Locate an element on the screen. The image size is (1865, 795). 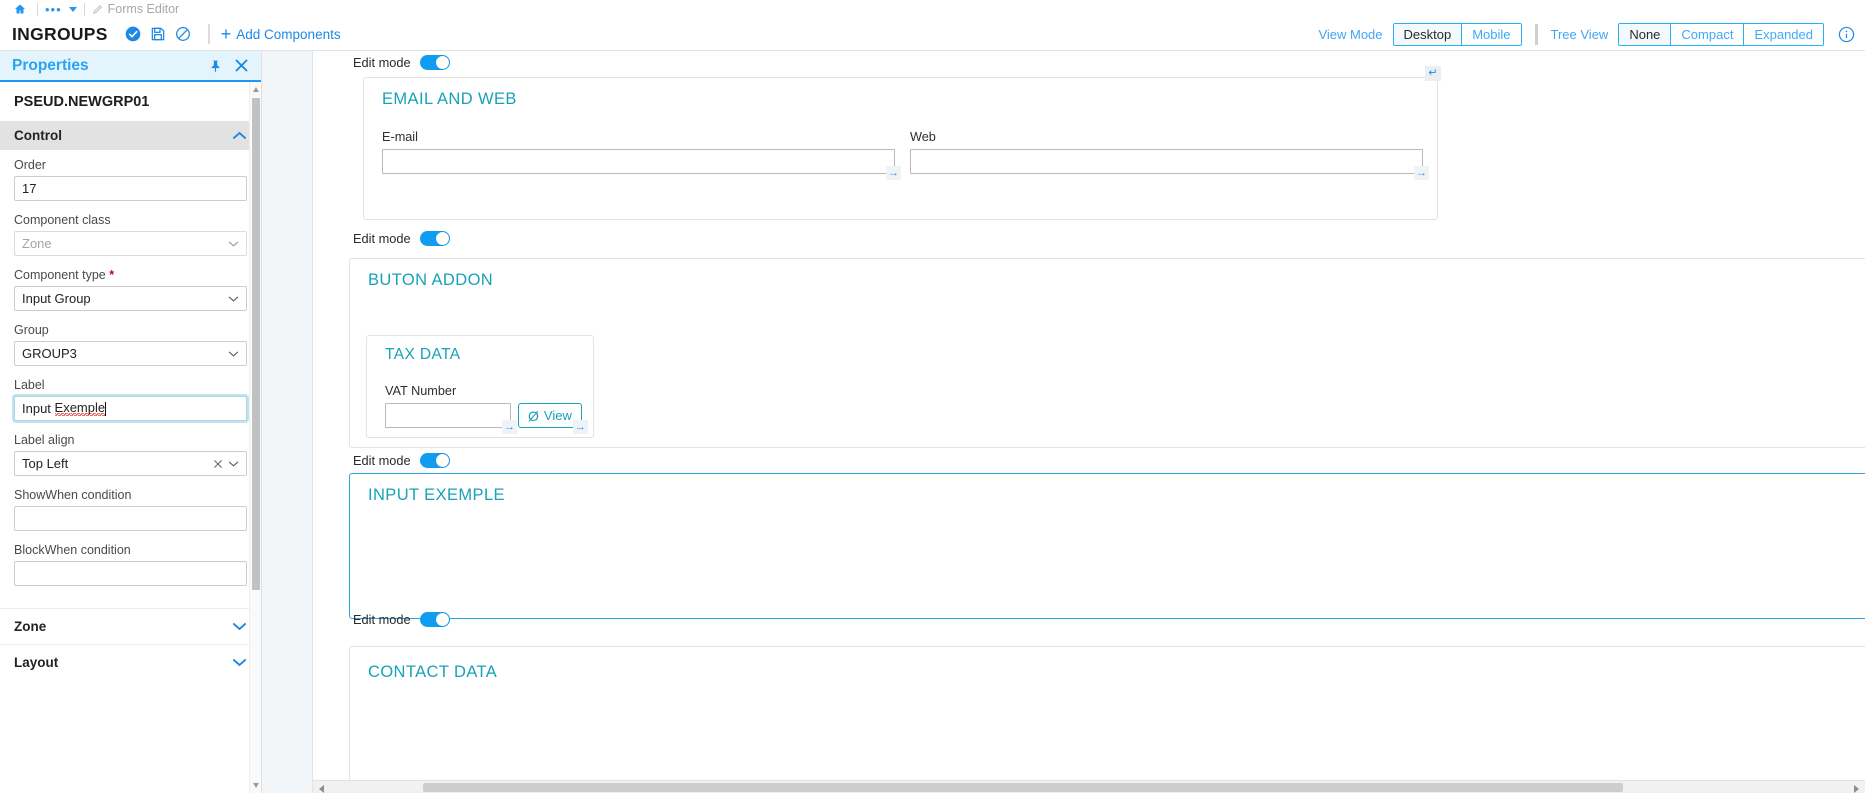
field-component-type-label: Component type * is located at coordinates (130, 275).